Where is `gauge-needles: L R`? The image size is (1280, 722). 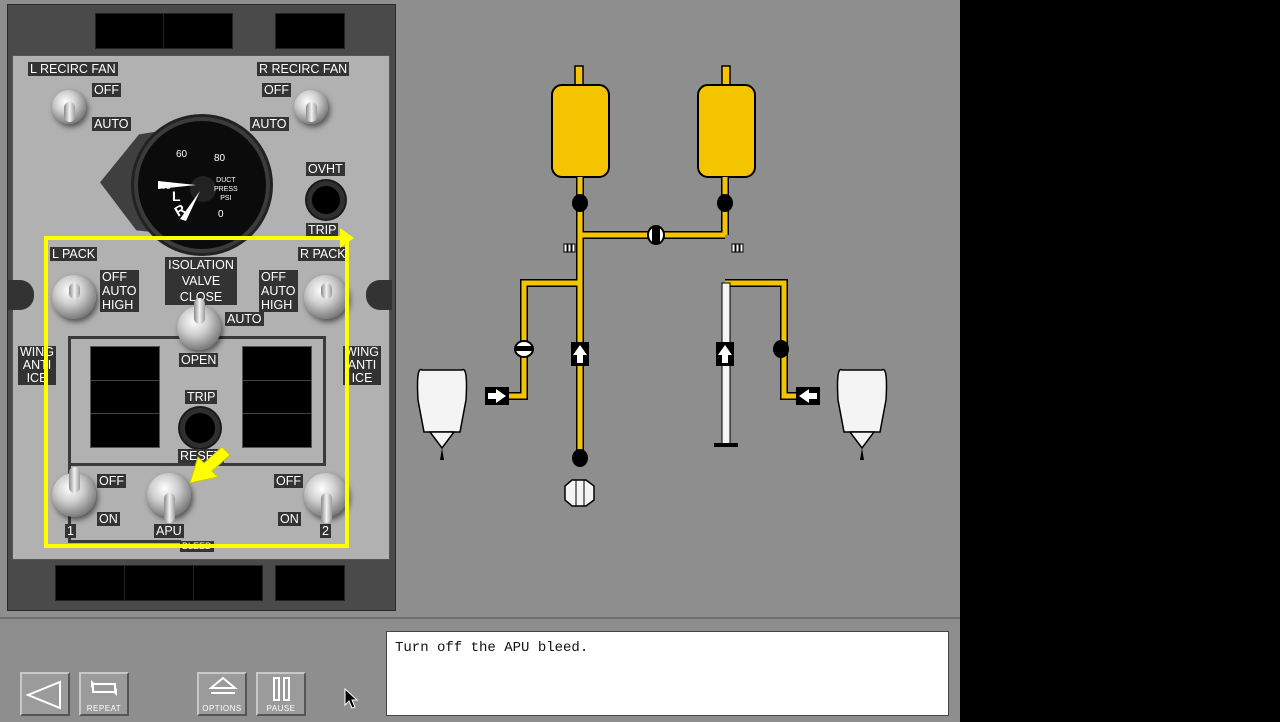 gauge-needles: L R is located at coordinates (179, 201).